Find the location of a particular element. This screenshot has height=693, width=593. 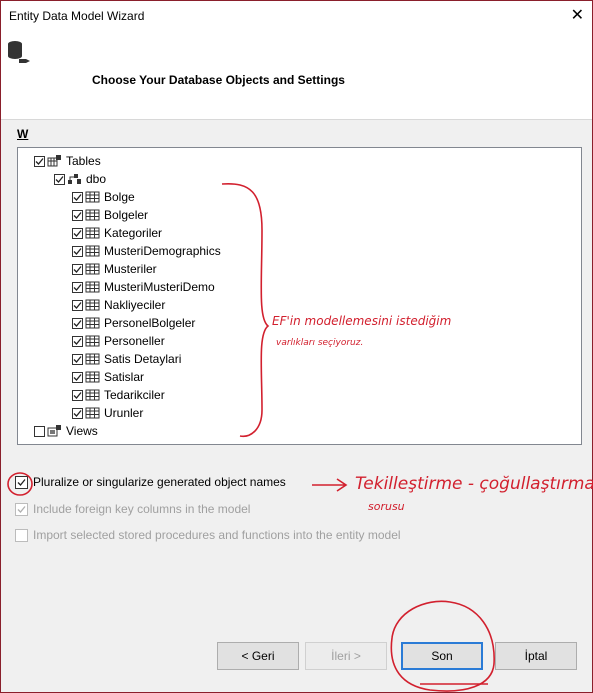

tree-node-table: Tedarikciler is located at coordinates (118, 395).